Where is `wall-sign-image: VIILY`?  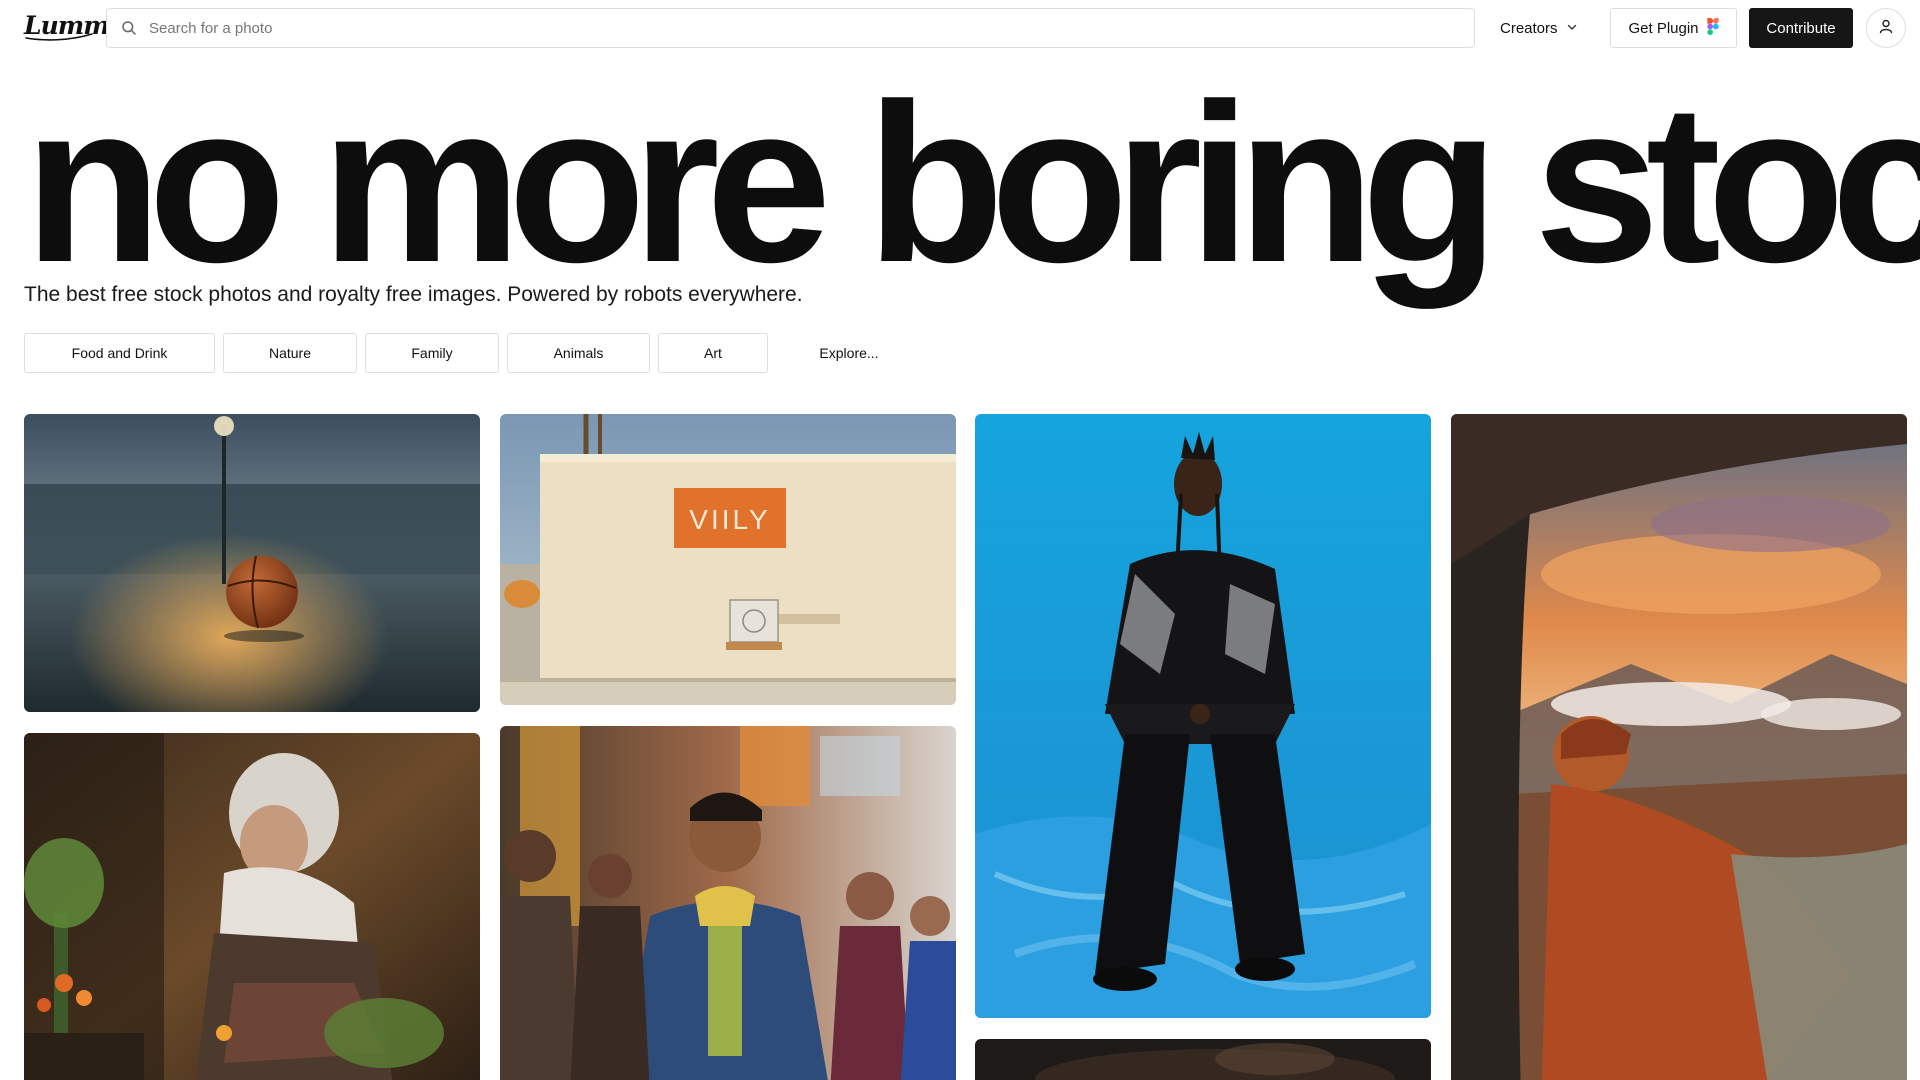
wall-sign-image: VIILY is located at coordinates (728, 559).